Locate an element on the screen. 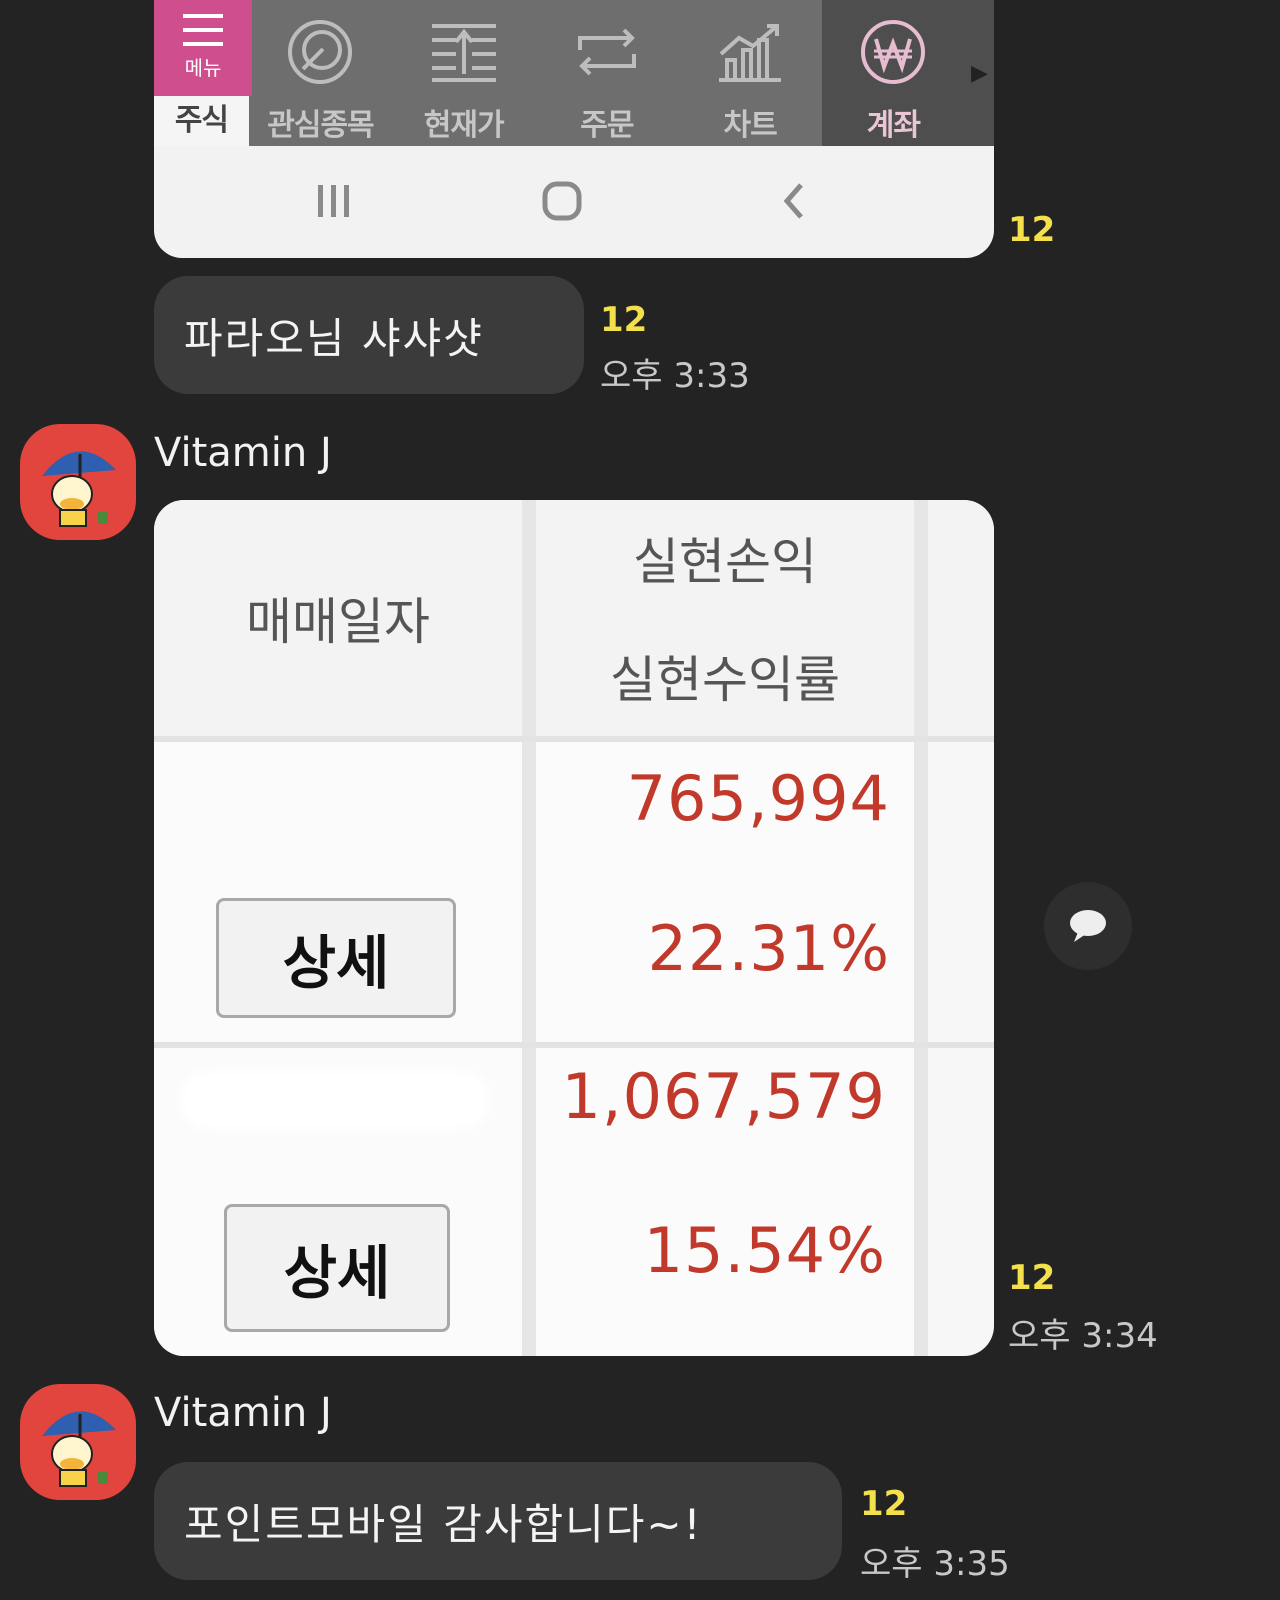  app-toolbar: 메뉴 주식 관심종목 현재가 주문 차트 계좌 ▶ is located at coordinates (574, 73).